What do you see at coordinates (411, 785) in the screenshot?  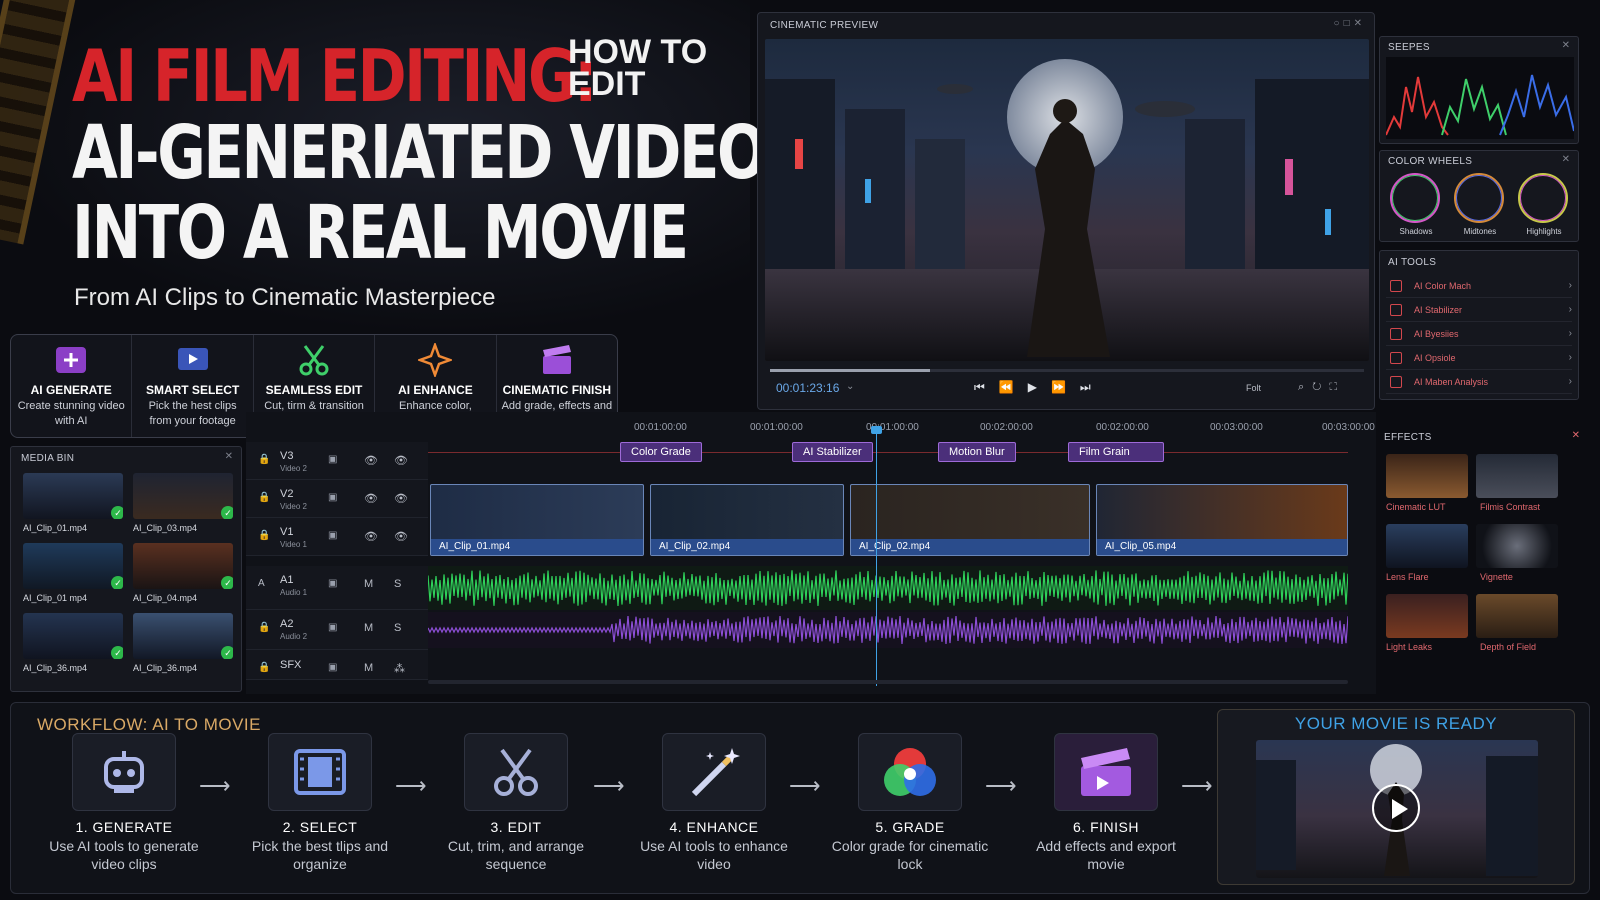 I see `arrow-right-icon: ⟶` at bounding box center [411, 785].